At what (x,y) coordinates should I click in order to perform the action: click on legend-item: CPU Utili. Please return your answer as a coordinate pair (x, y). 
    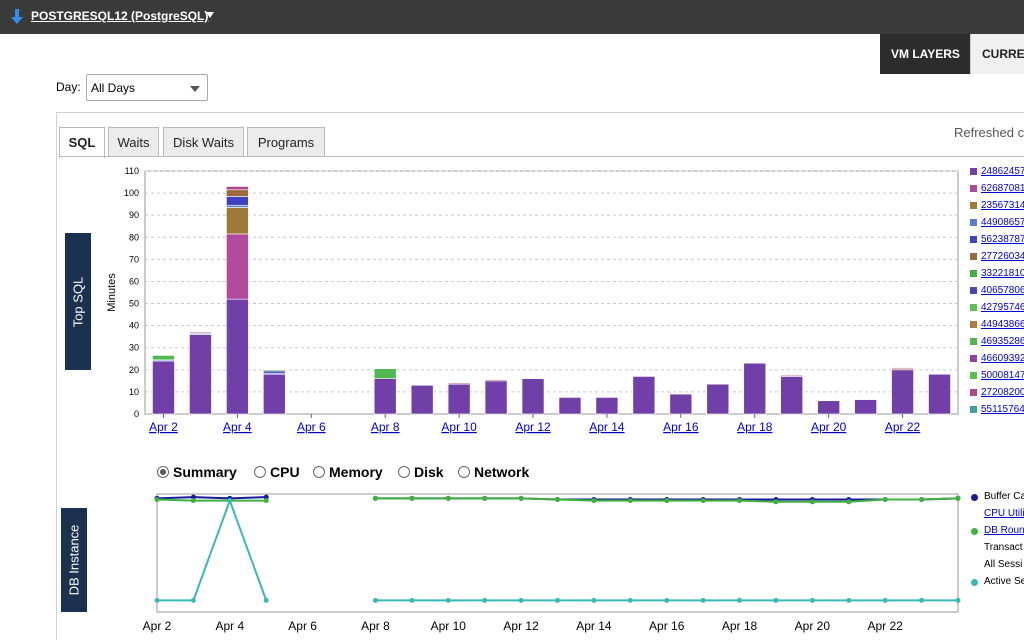
    Looking at the image, I should click on (997, 516).